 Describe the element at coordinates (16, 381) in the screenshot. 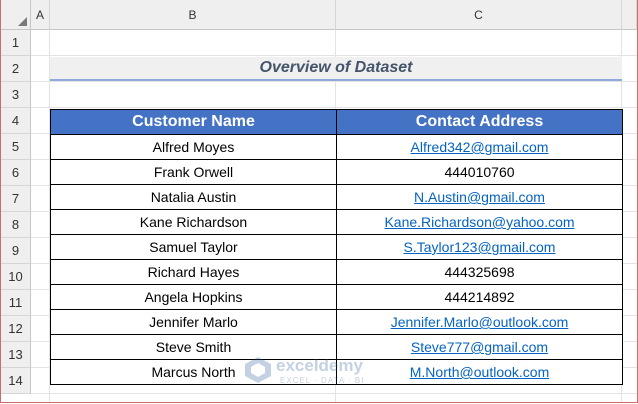

I see `row-header-14: 14` at that location.